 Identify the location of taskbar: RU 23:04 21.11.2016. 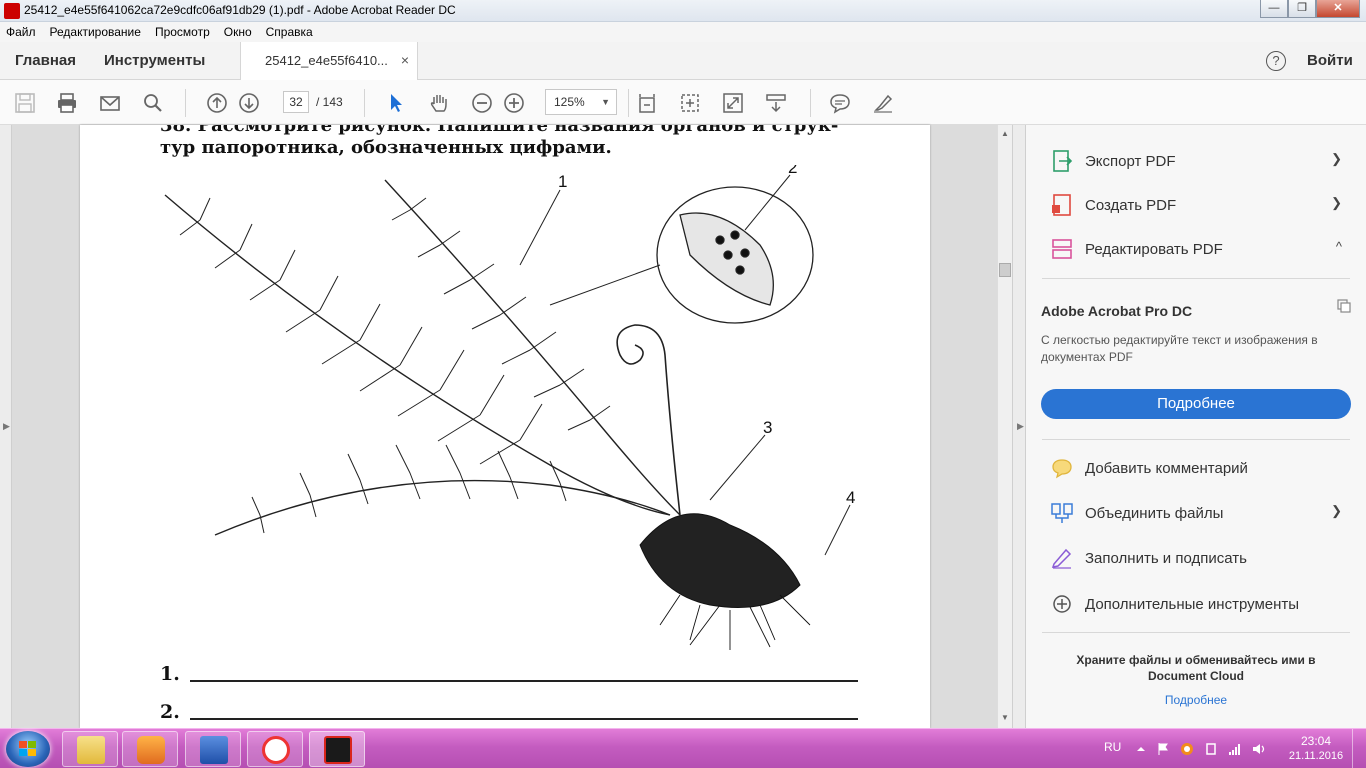
(683, 748).